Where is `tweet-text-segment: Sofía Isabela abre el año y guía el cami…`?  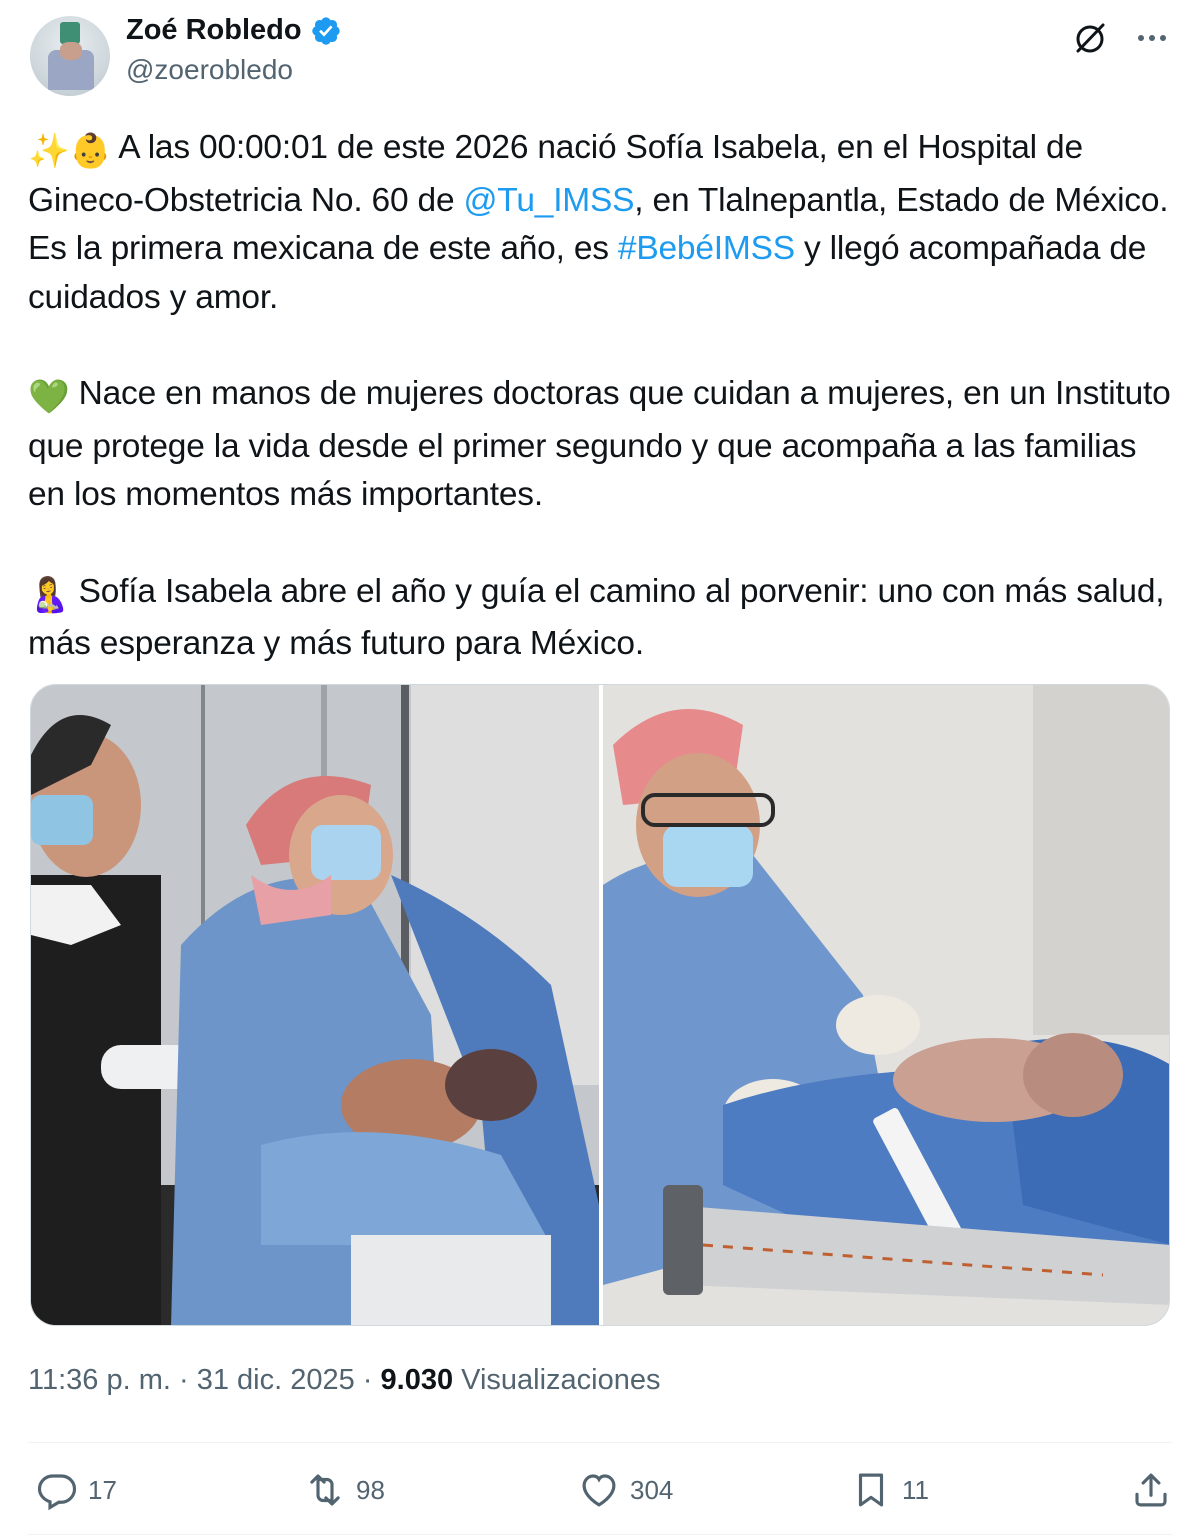 tweet-text-segment: Sofía Isabela abre el año y guía el cami… is located at coordinates (596, 617).